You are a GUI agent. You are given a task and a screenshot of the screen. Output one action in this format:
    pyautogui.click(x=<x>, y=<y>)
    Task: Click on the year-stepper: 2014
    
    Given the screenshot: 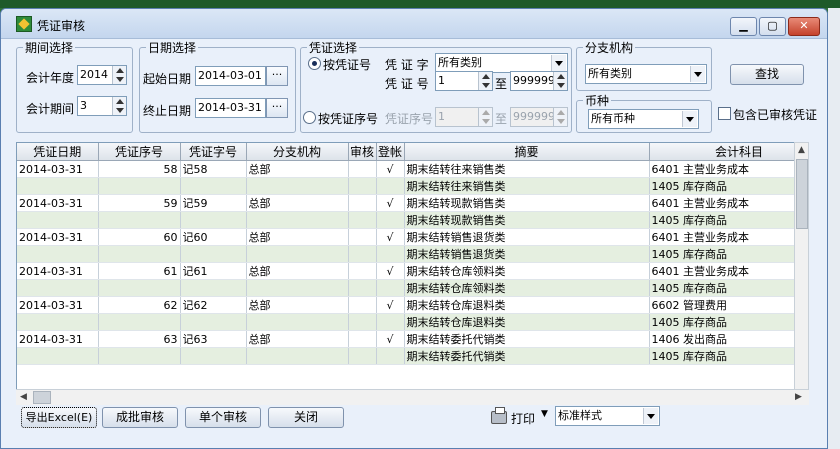 What is the action you would take?
    pyautogui.click(x=102, y=75)
    